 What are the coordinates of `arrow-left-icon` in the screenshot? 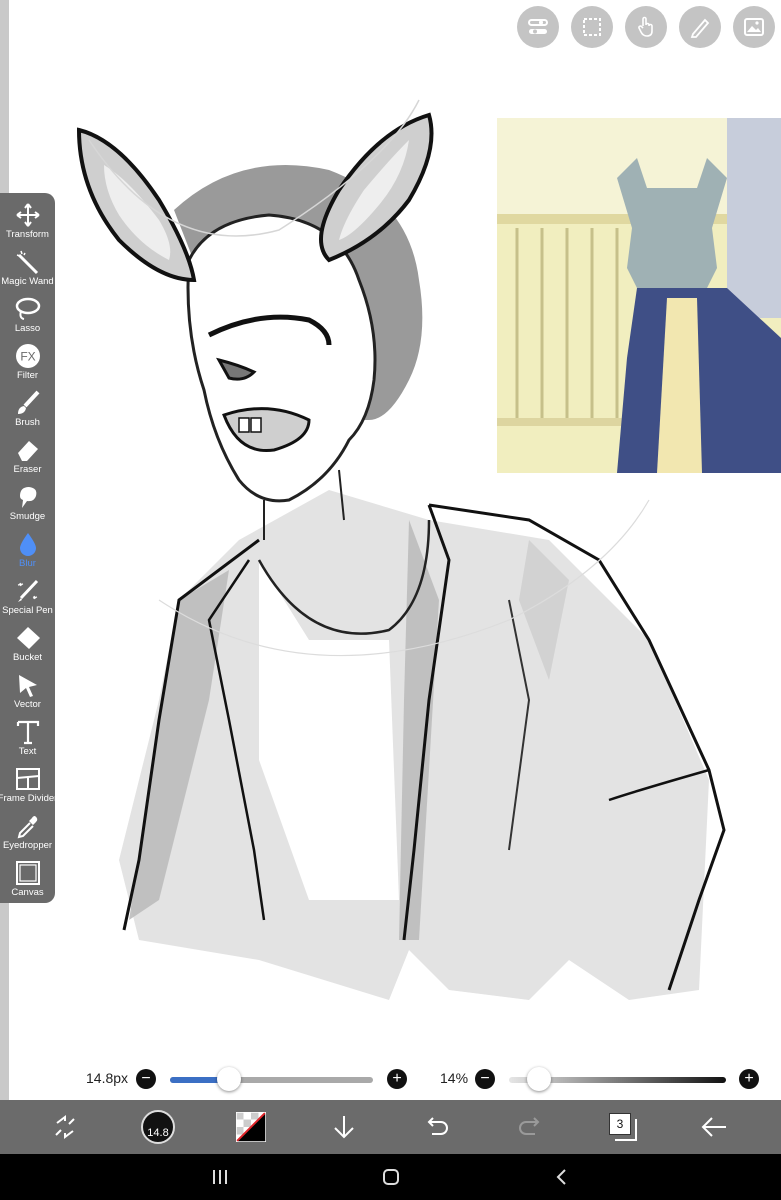 It's located at (713, 1127).